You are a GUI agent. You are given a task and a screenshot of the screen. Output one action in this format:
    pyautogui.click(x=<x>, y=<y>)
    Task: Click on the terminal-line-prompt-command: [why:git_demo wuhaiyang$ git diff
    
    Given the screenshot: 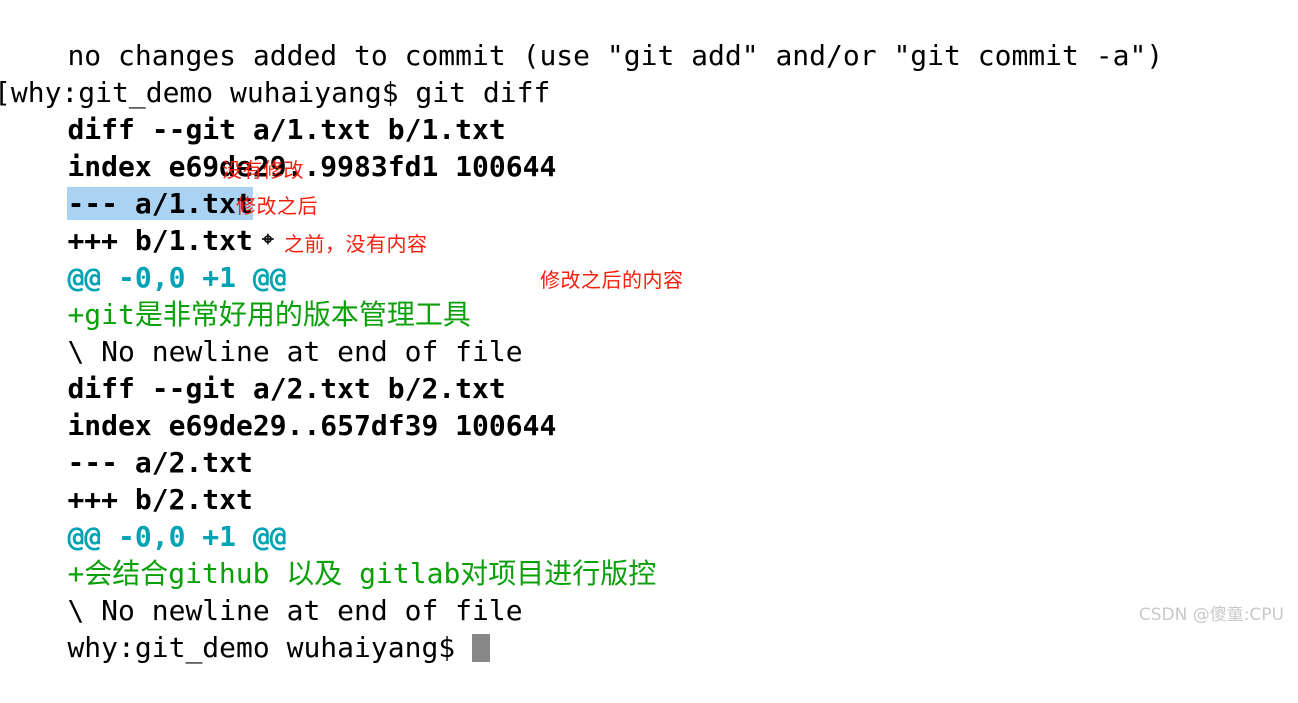 What is the action you would take?
    pyautogui.click(x=649, y=73)
    